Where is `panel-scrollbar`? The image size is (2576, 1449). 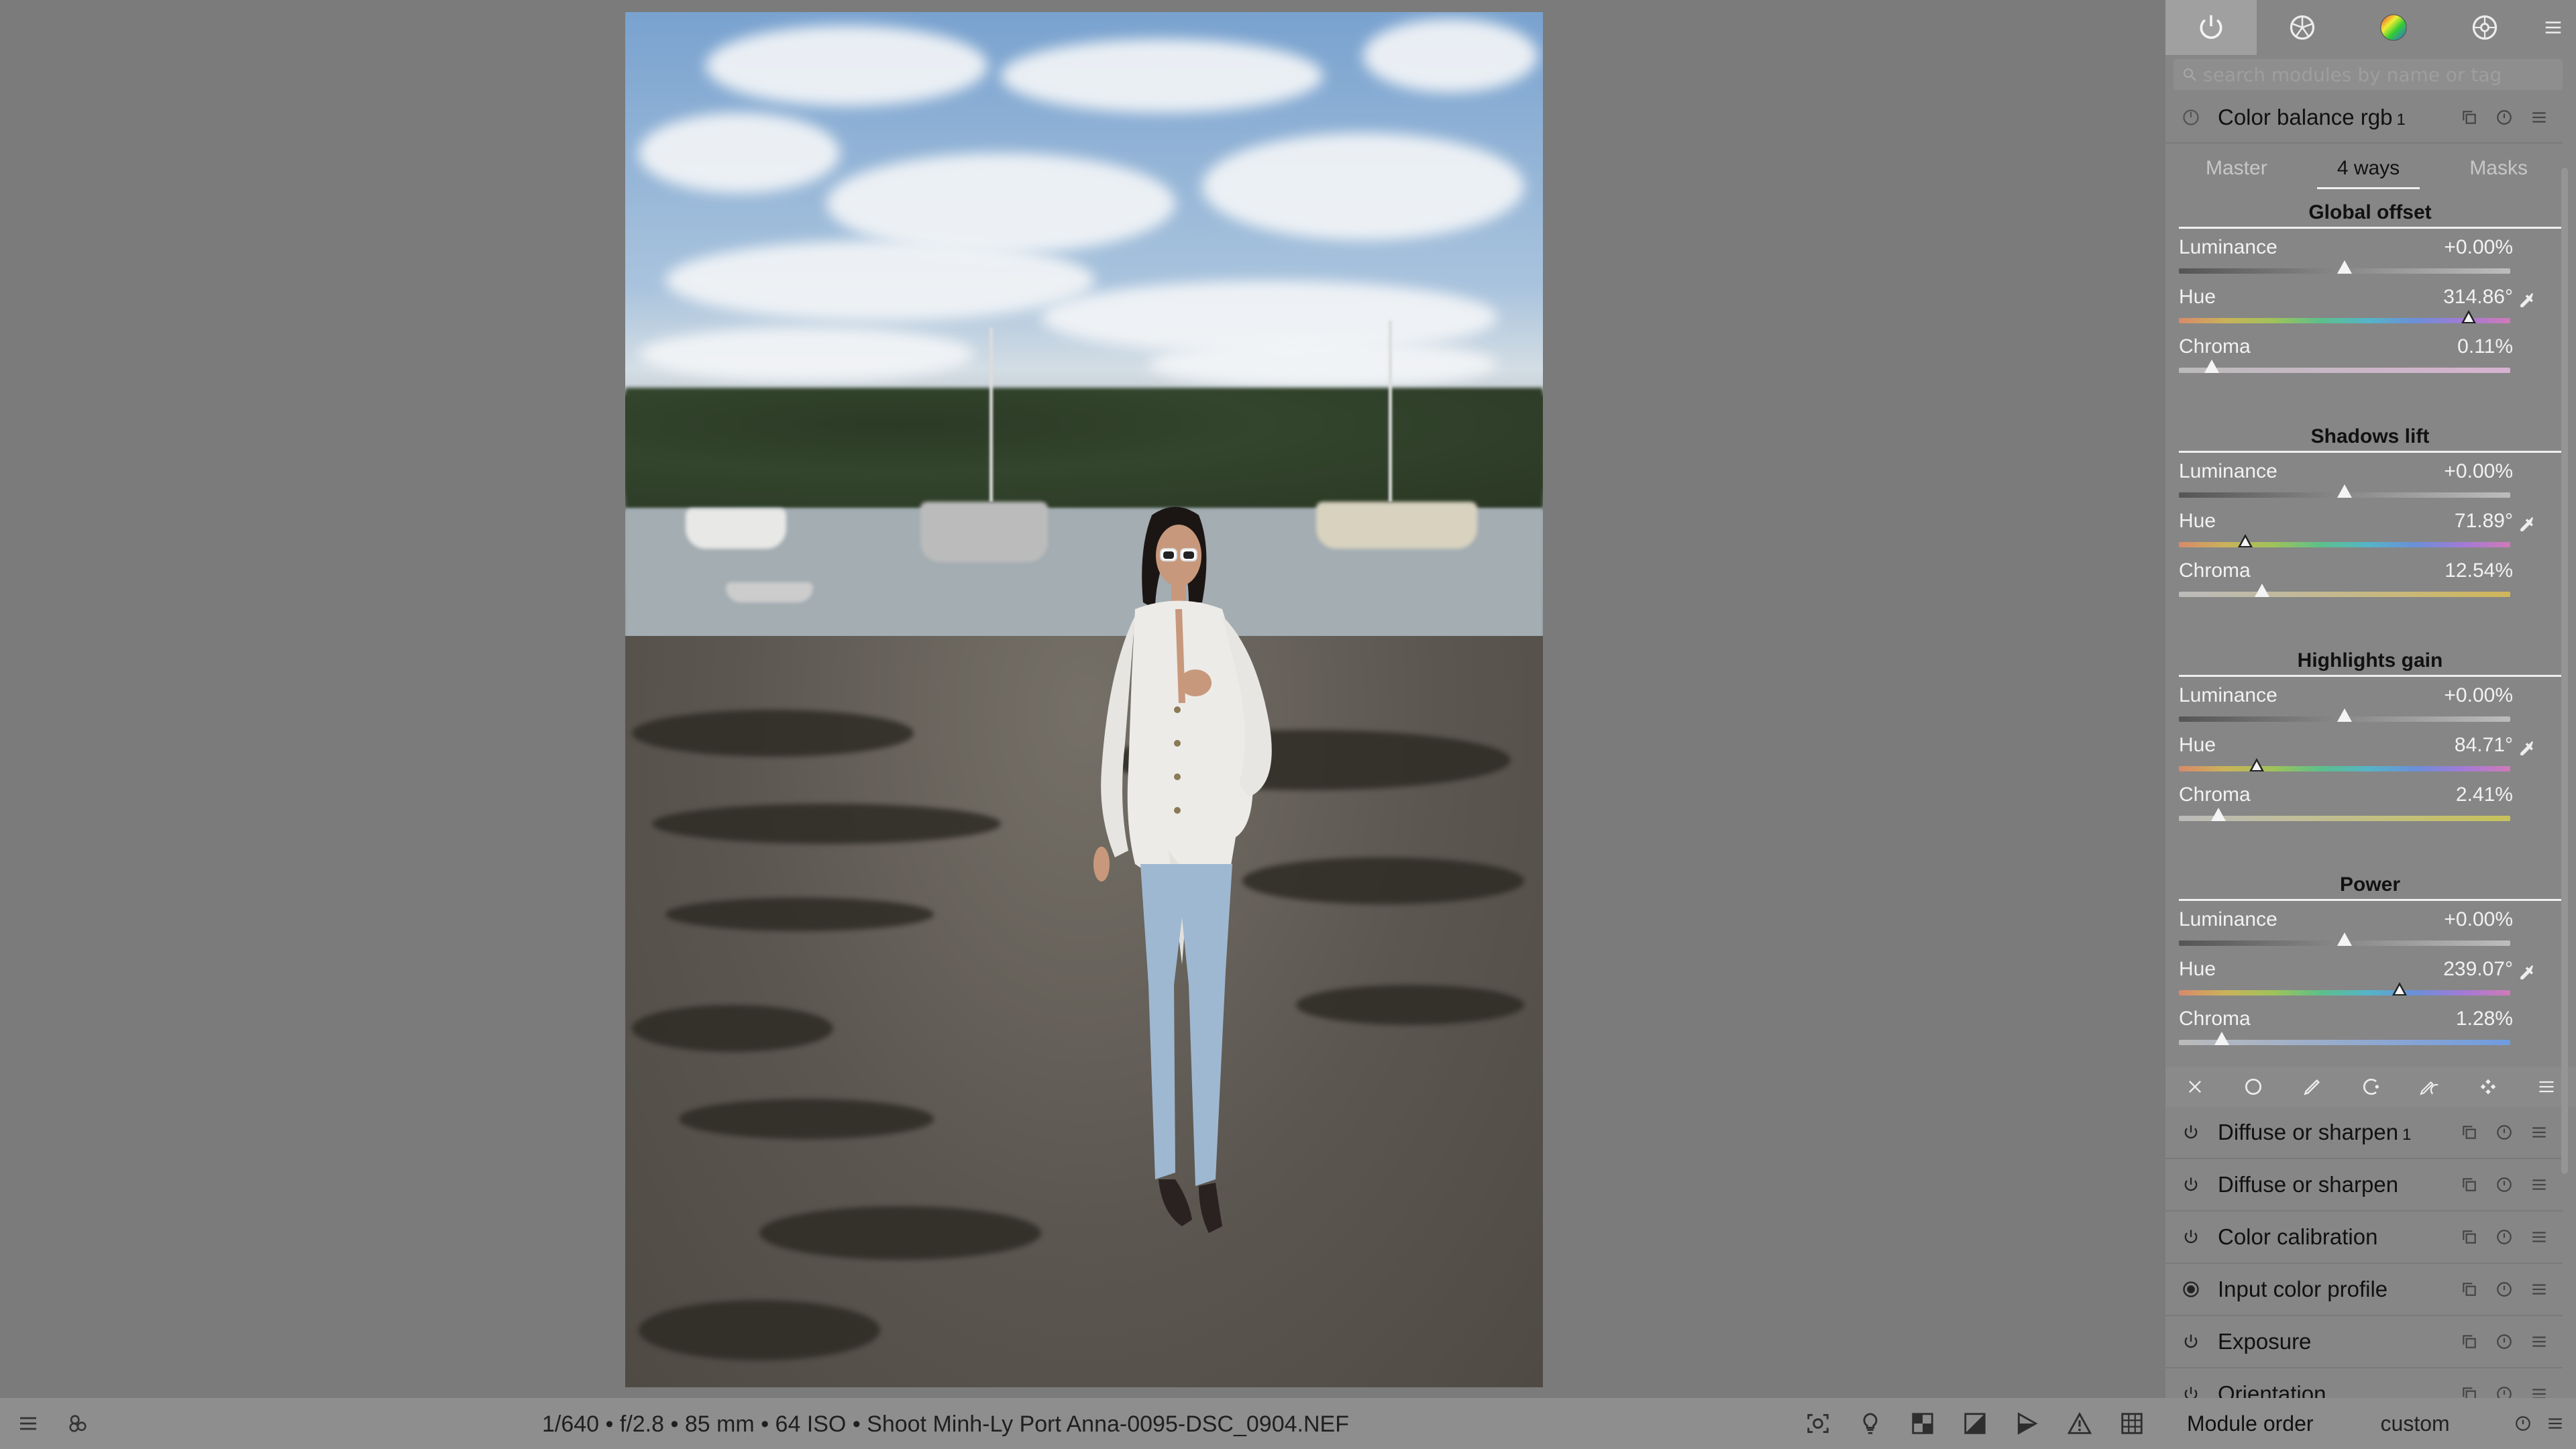
panel-scrollbar is located at coordinates (2564, 671).